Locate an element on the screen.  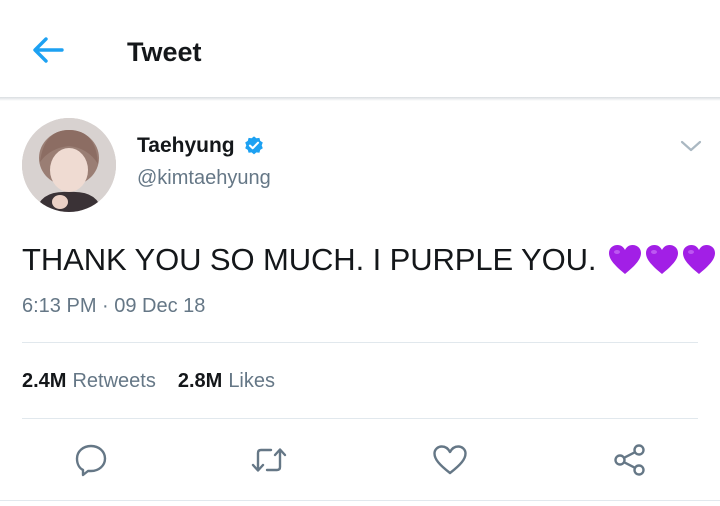
author-name-row: Taehyung is located at coordinates (201, 146).